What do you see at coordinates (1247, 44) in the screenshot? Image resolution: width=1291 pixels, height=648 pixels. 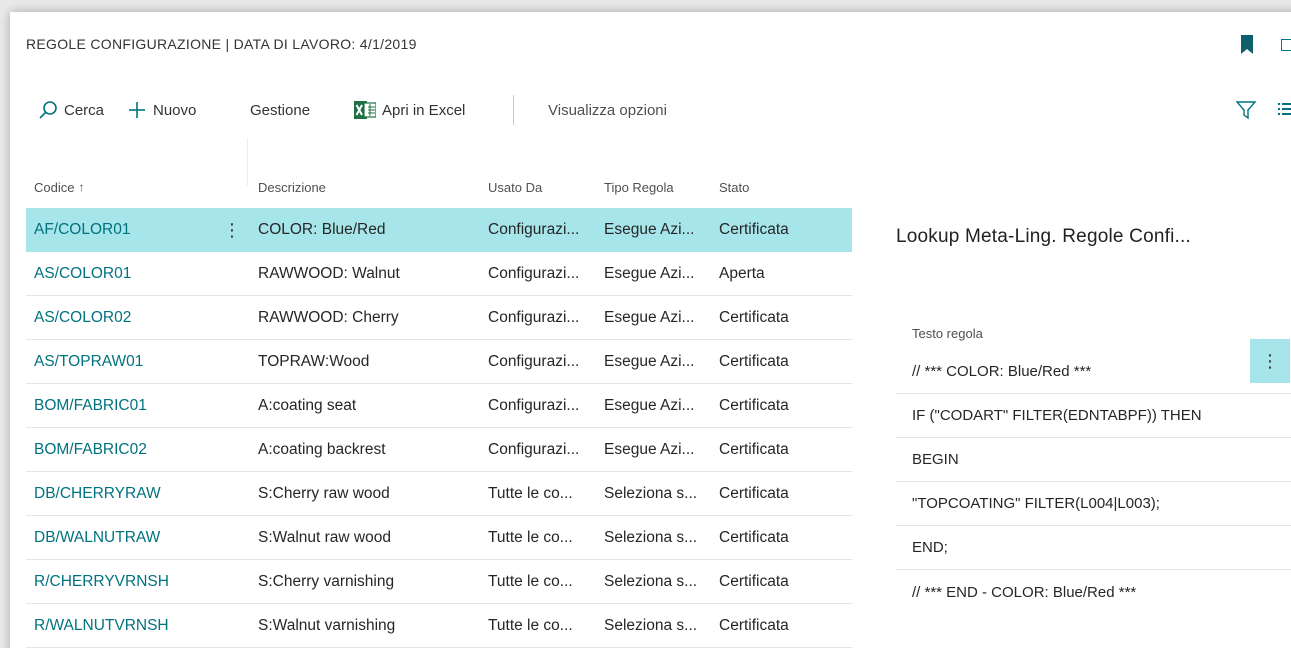 I see `bookmark-icon` at bounding box center [1247, 44].